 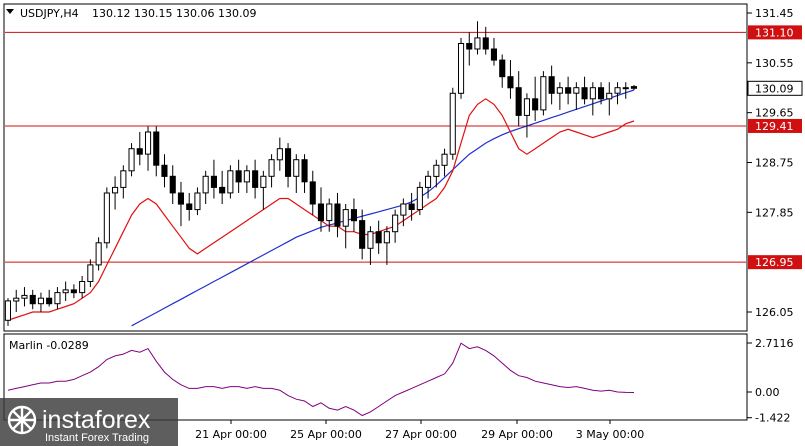 What do you see at coordinates (96, 420) in the screenshot?
I see `watermark-brand: instaforex` at bounding box center [96, 420].